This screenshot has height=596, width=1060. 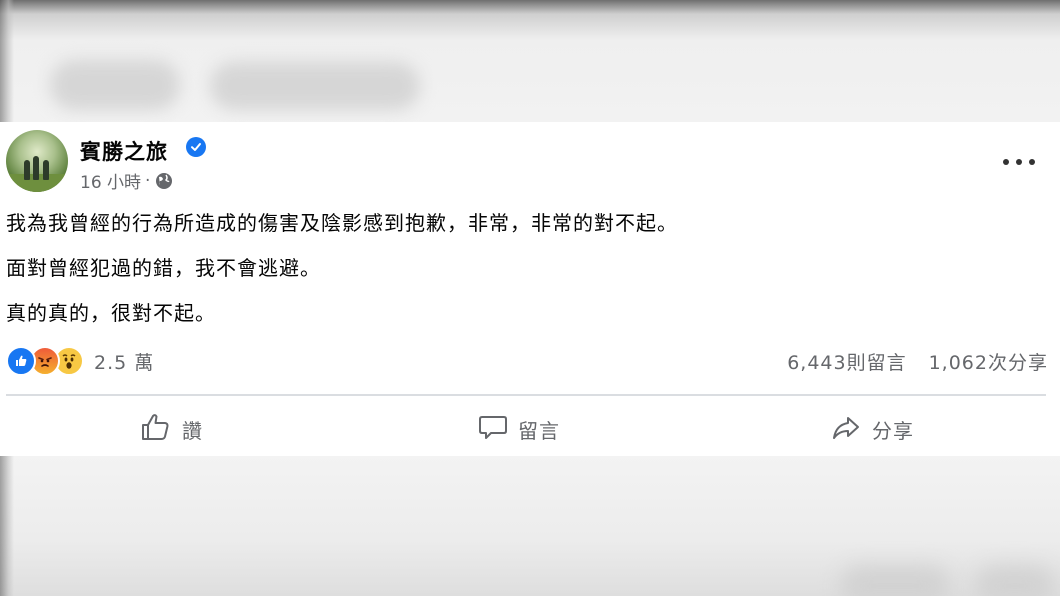 I want to click on like-button: 讚, so click(x=171, y=429).